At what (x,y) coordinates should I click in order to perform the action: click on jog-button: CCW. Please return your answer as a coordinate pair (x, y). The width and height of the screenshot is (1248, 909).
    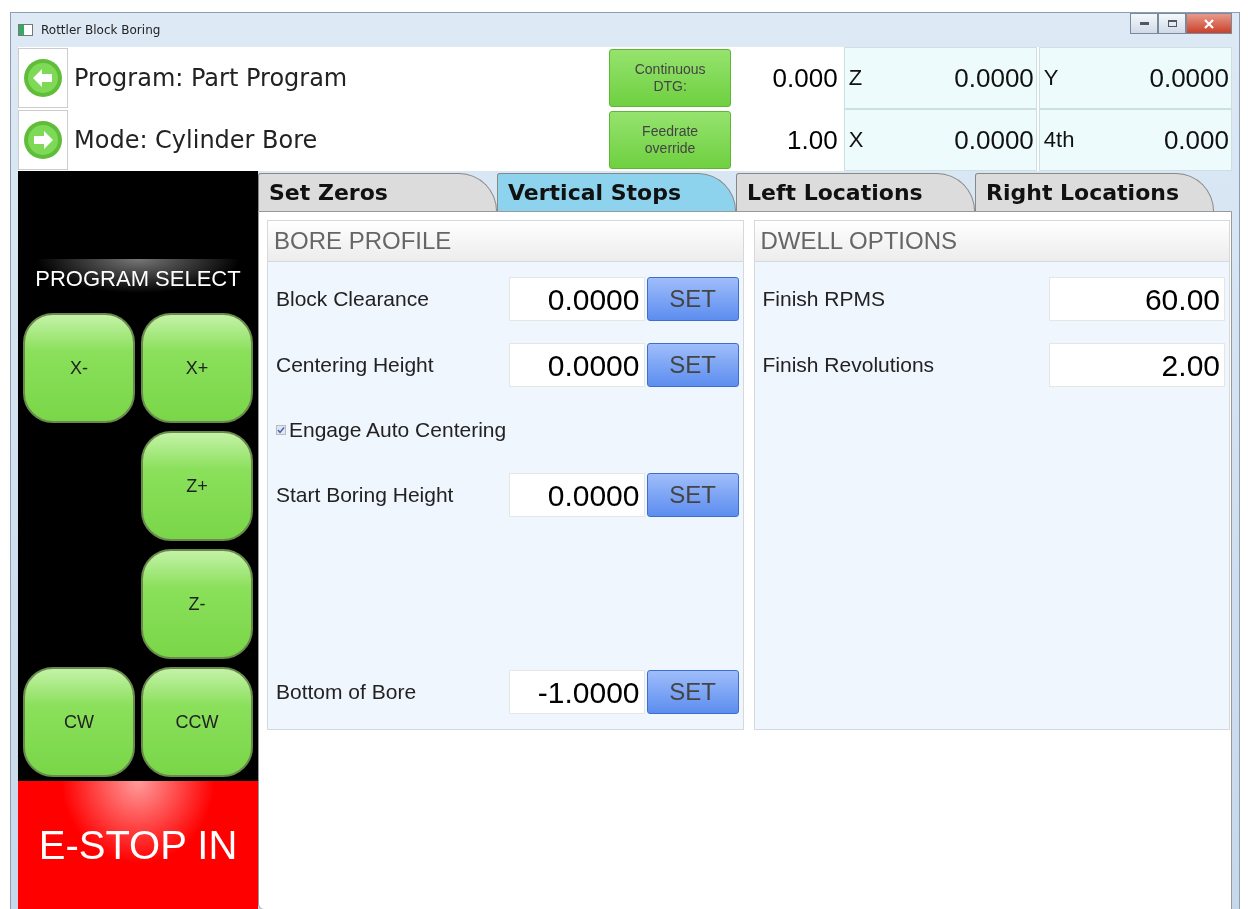
    Looking at the image, I should click on (197, 722).